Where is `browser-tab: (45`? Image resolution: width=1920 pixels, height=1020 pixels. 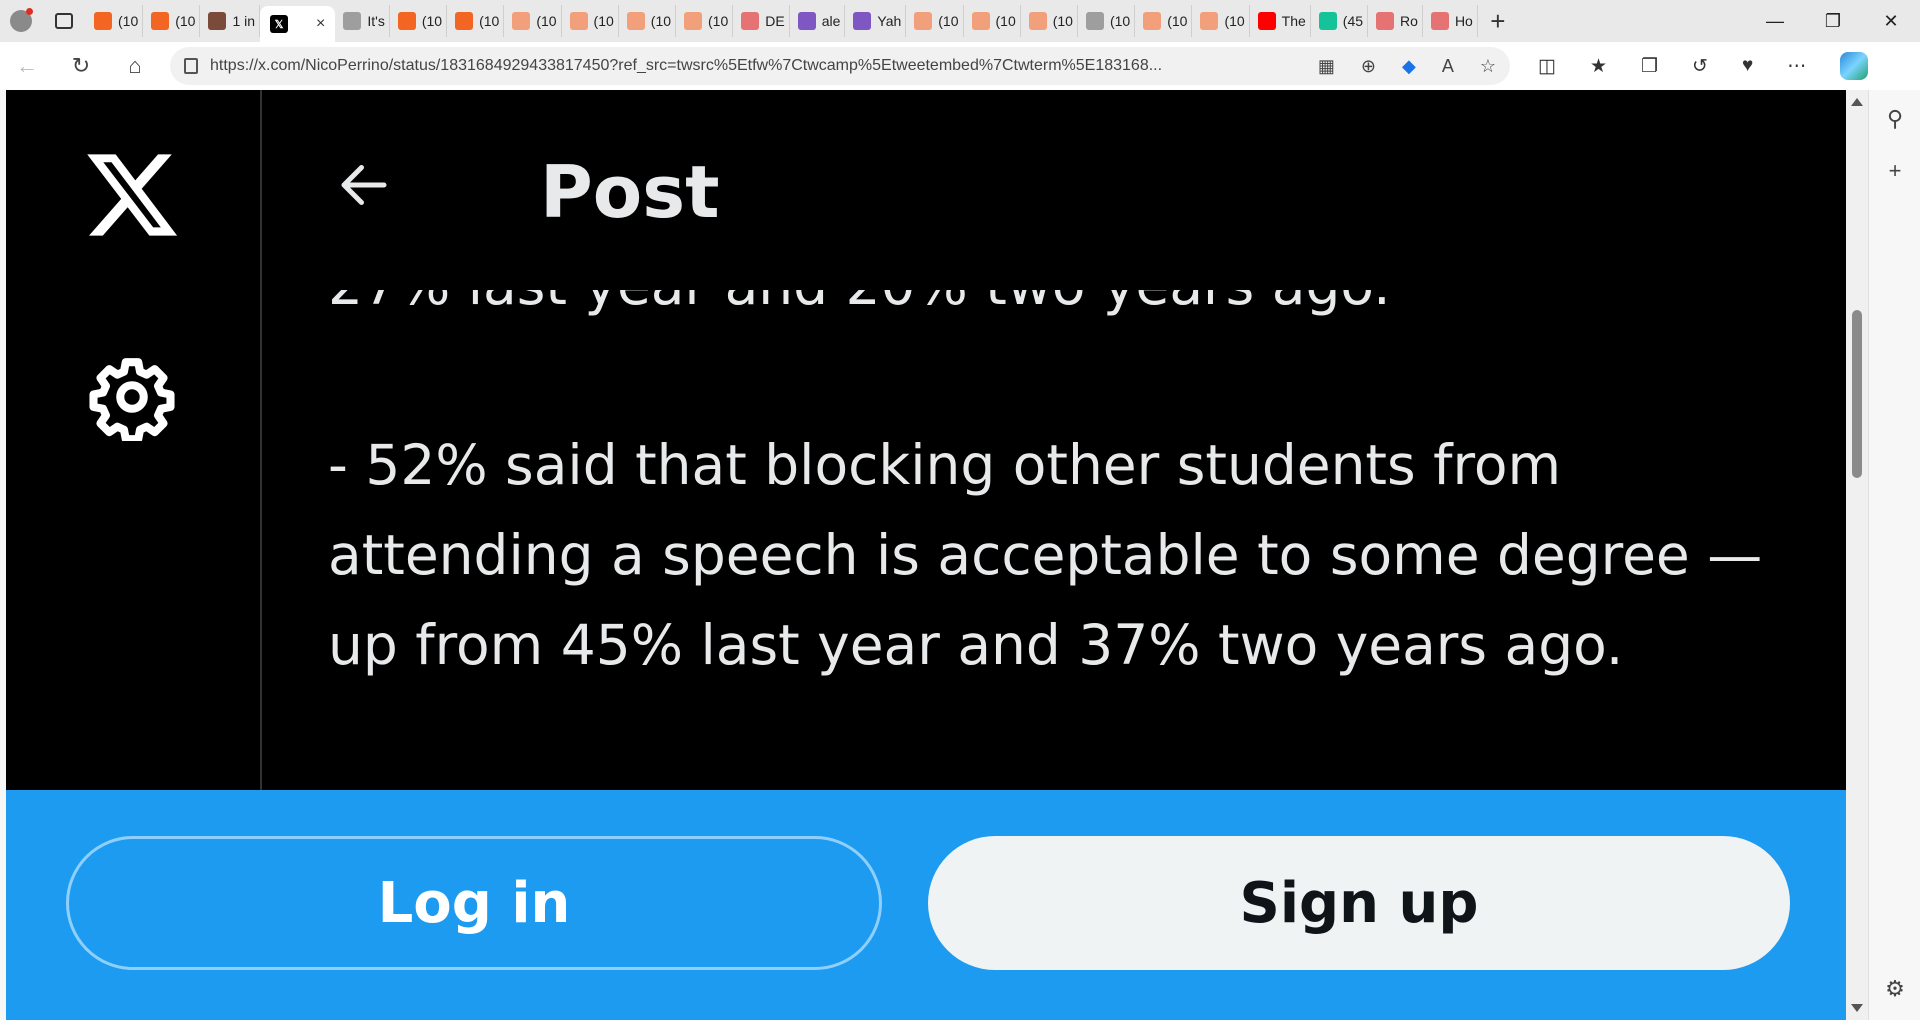 browser-tab: (45 is located at coordinates (1340, 21).